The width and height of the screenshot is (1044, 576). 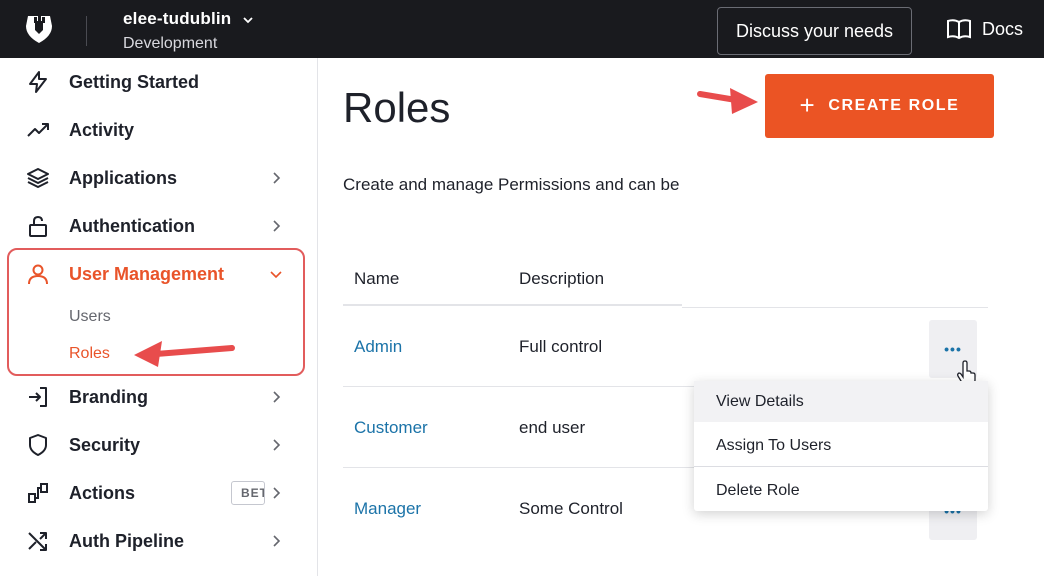 I want to click on column-header-description: Description, so click(x=562, y=278).